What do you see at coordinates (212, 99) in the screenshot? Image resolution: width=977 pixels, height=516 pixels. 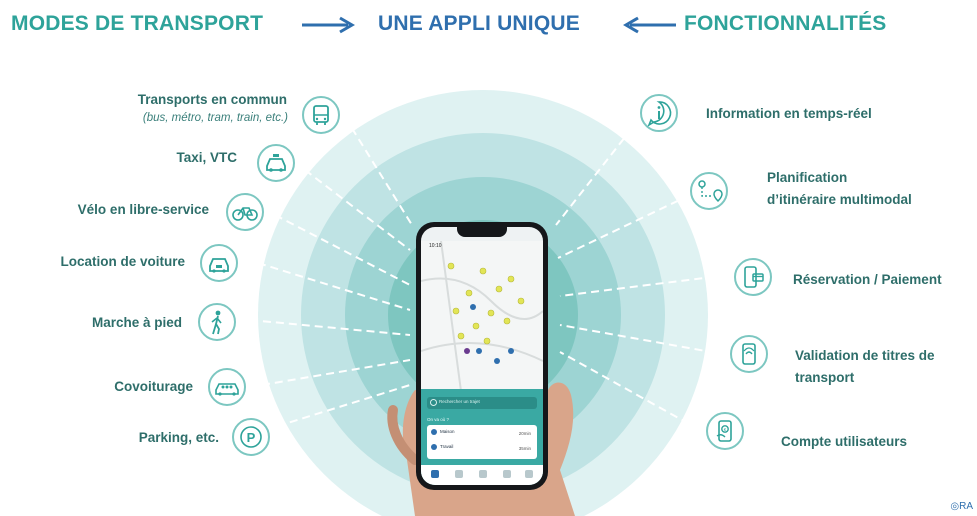 I see `mode-label-public-transport: Transports en commun` at bounding box center [212, 99].